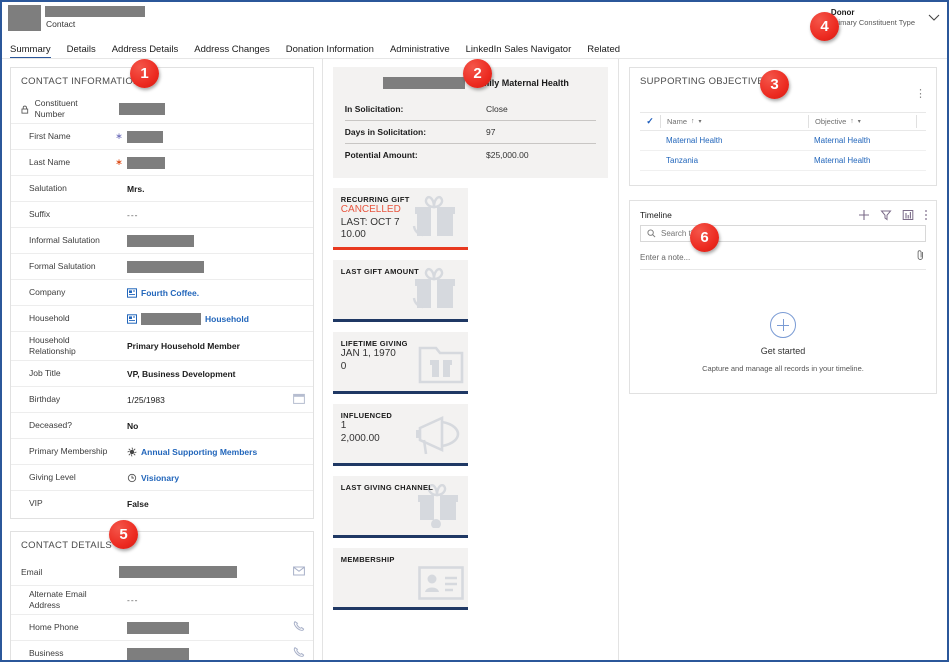 The width and height of the screenshot is (949, 662). I want to click on kpi-tile-artwork, so click(440, 585).